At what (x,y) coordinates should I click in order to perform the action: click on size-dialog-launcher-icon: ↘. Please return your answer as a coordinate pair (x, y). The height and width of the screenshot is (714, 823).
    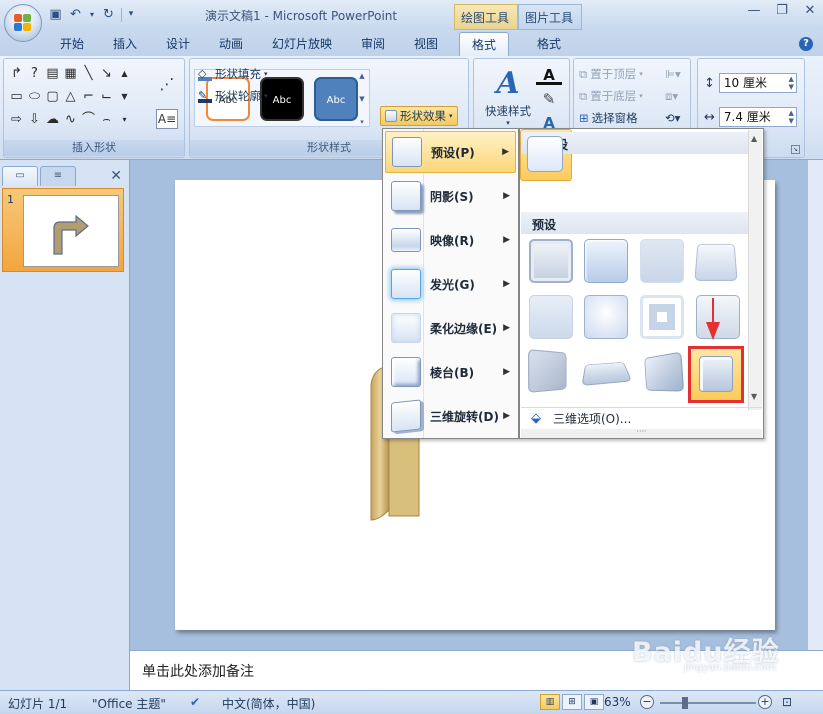
    Looking at the image, I should click on (795, 149).